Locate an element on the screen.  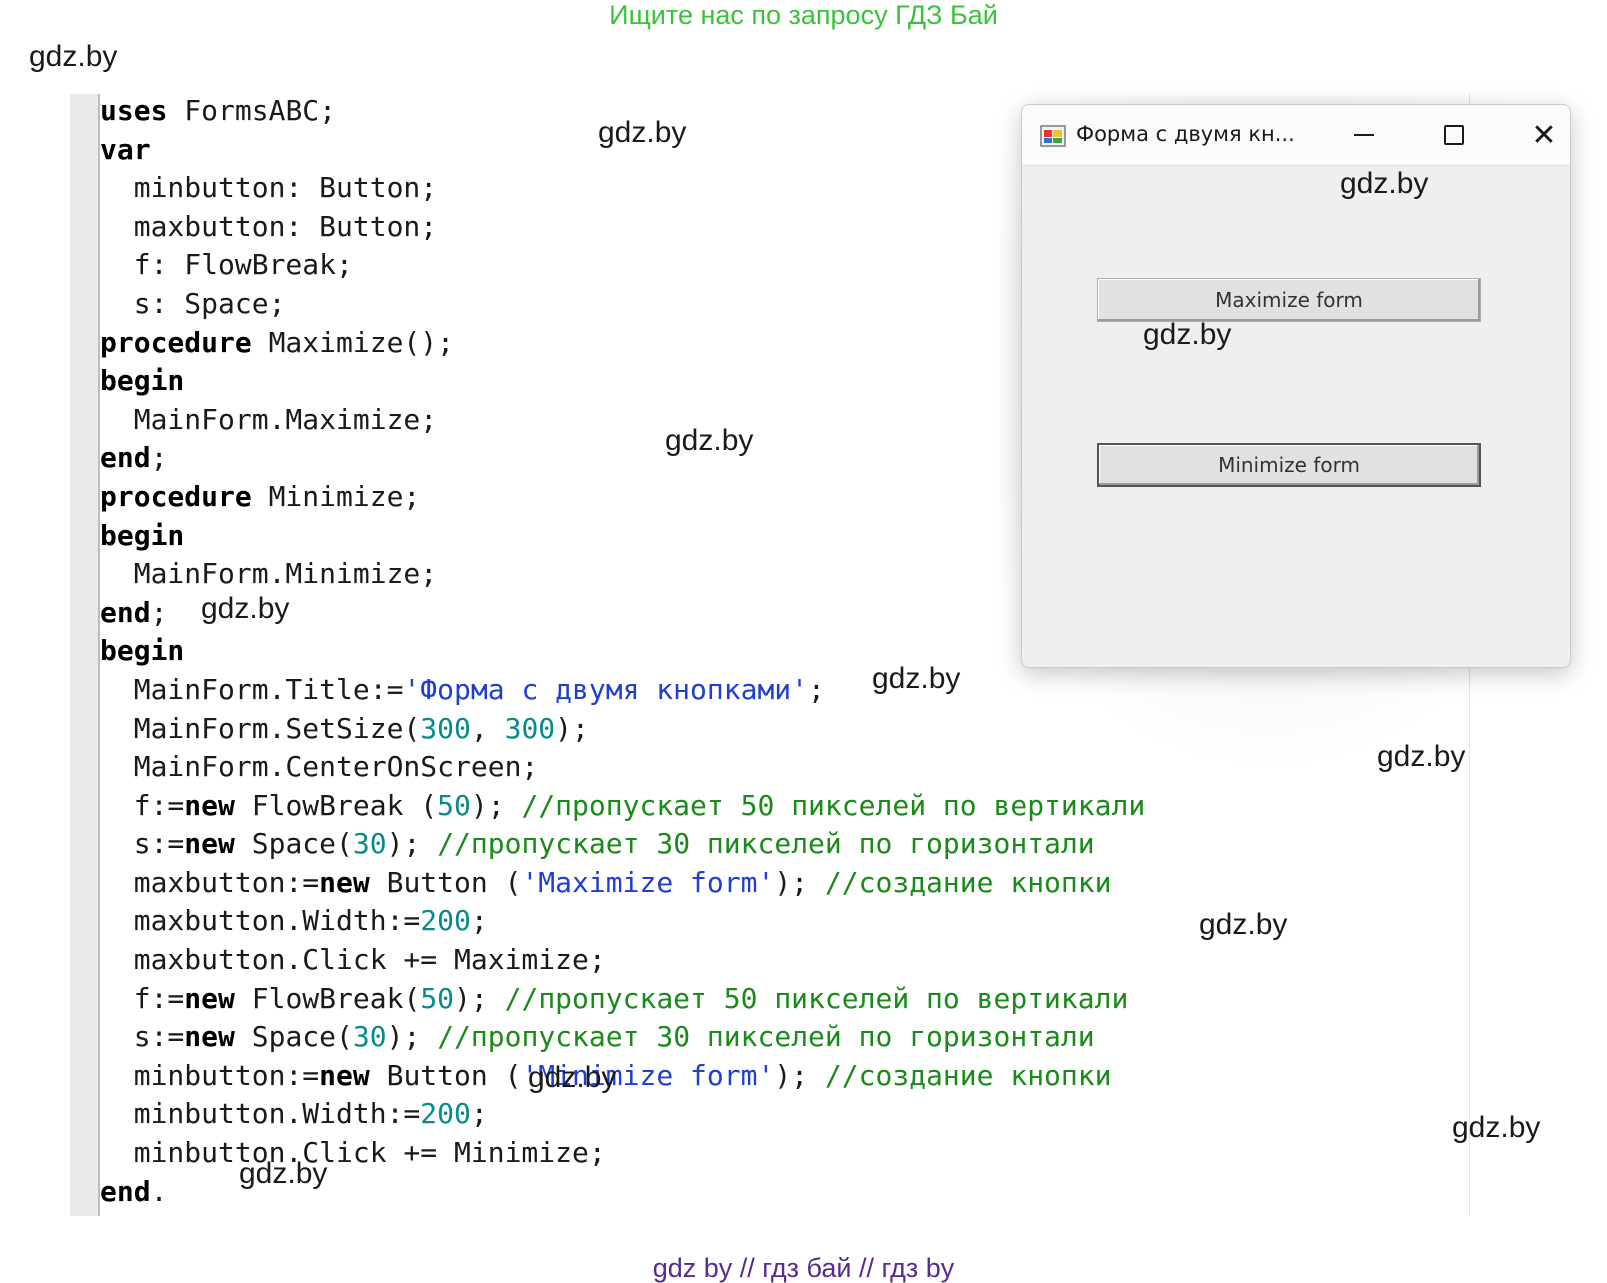
string-literal: 'Maximize form' is located at coordinates (648, 882).